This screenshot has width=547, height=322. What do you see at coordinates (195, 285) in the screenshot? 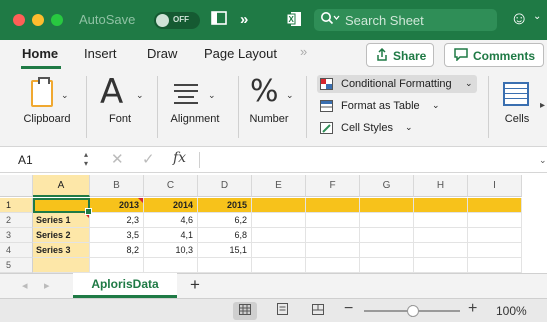
I see `add-sheet-button: +` at bounding box center [195, 285].